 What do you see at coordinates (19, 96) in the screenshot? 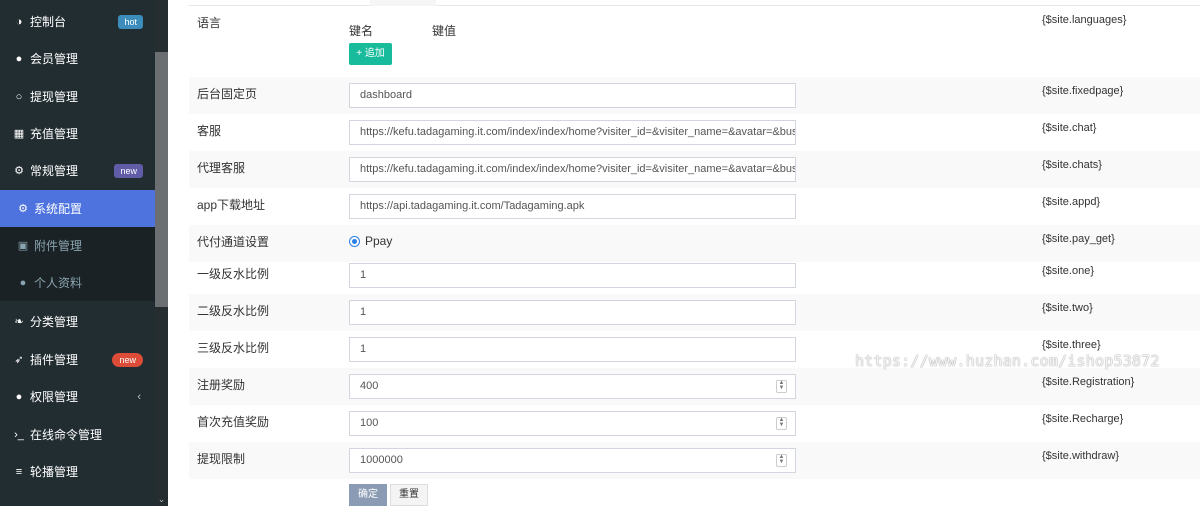
I see `circle-icon: ○` at bounding box center [19, 96].